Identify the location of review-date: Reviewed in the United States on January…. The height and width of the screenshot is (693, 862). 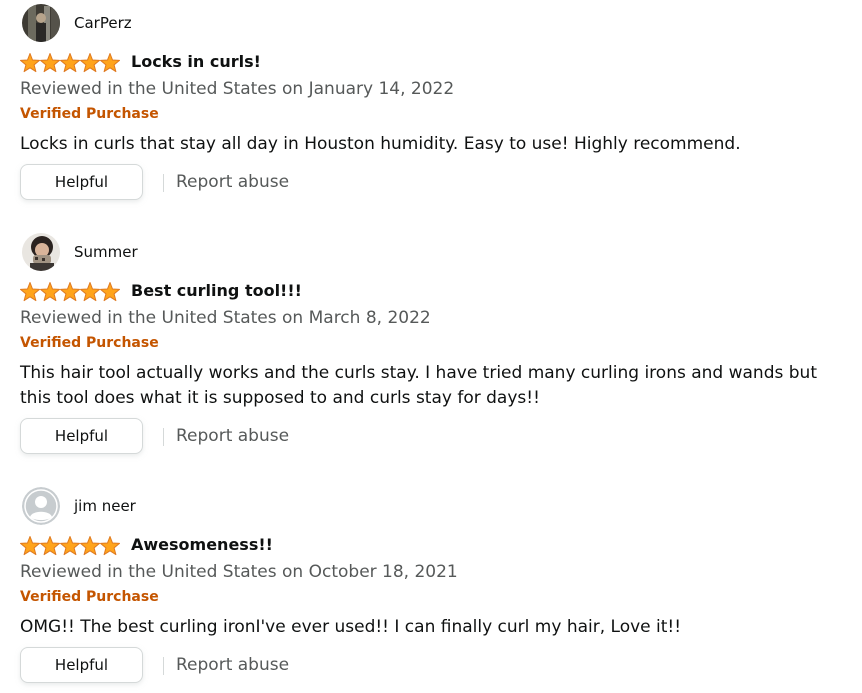
(237, 89).